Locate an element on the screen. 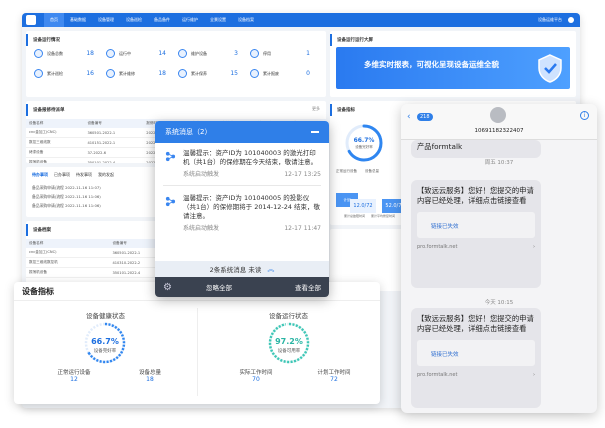 This screenshot has height=428, width=605. stat-label: 停用 is located at coordinates (267, 53).